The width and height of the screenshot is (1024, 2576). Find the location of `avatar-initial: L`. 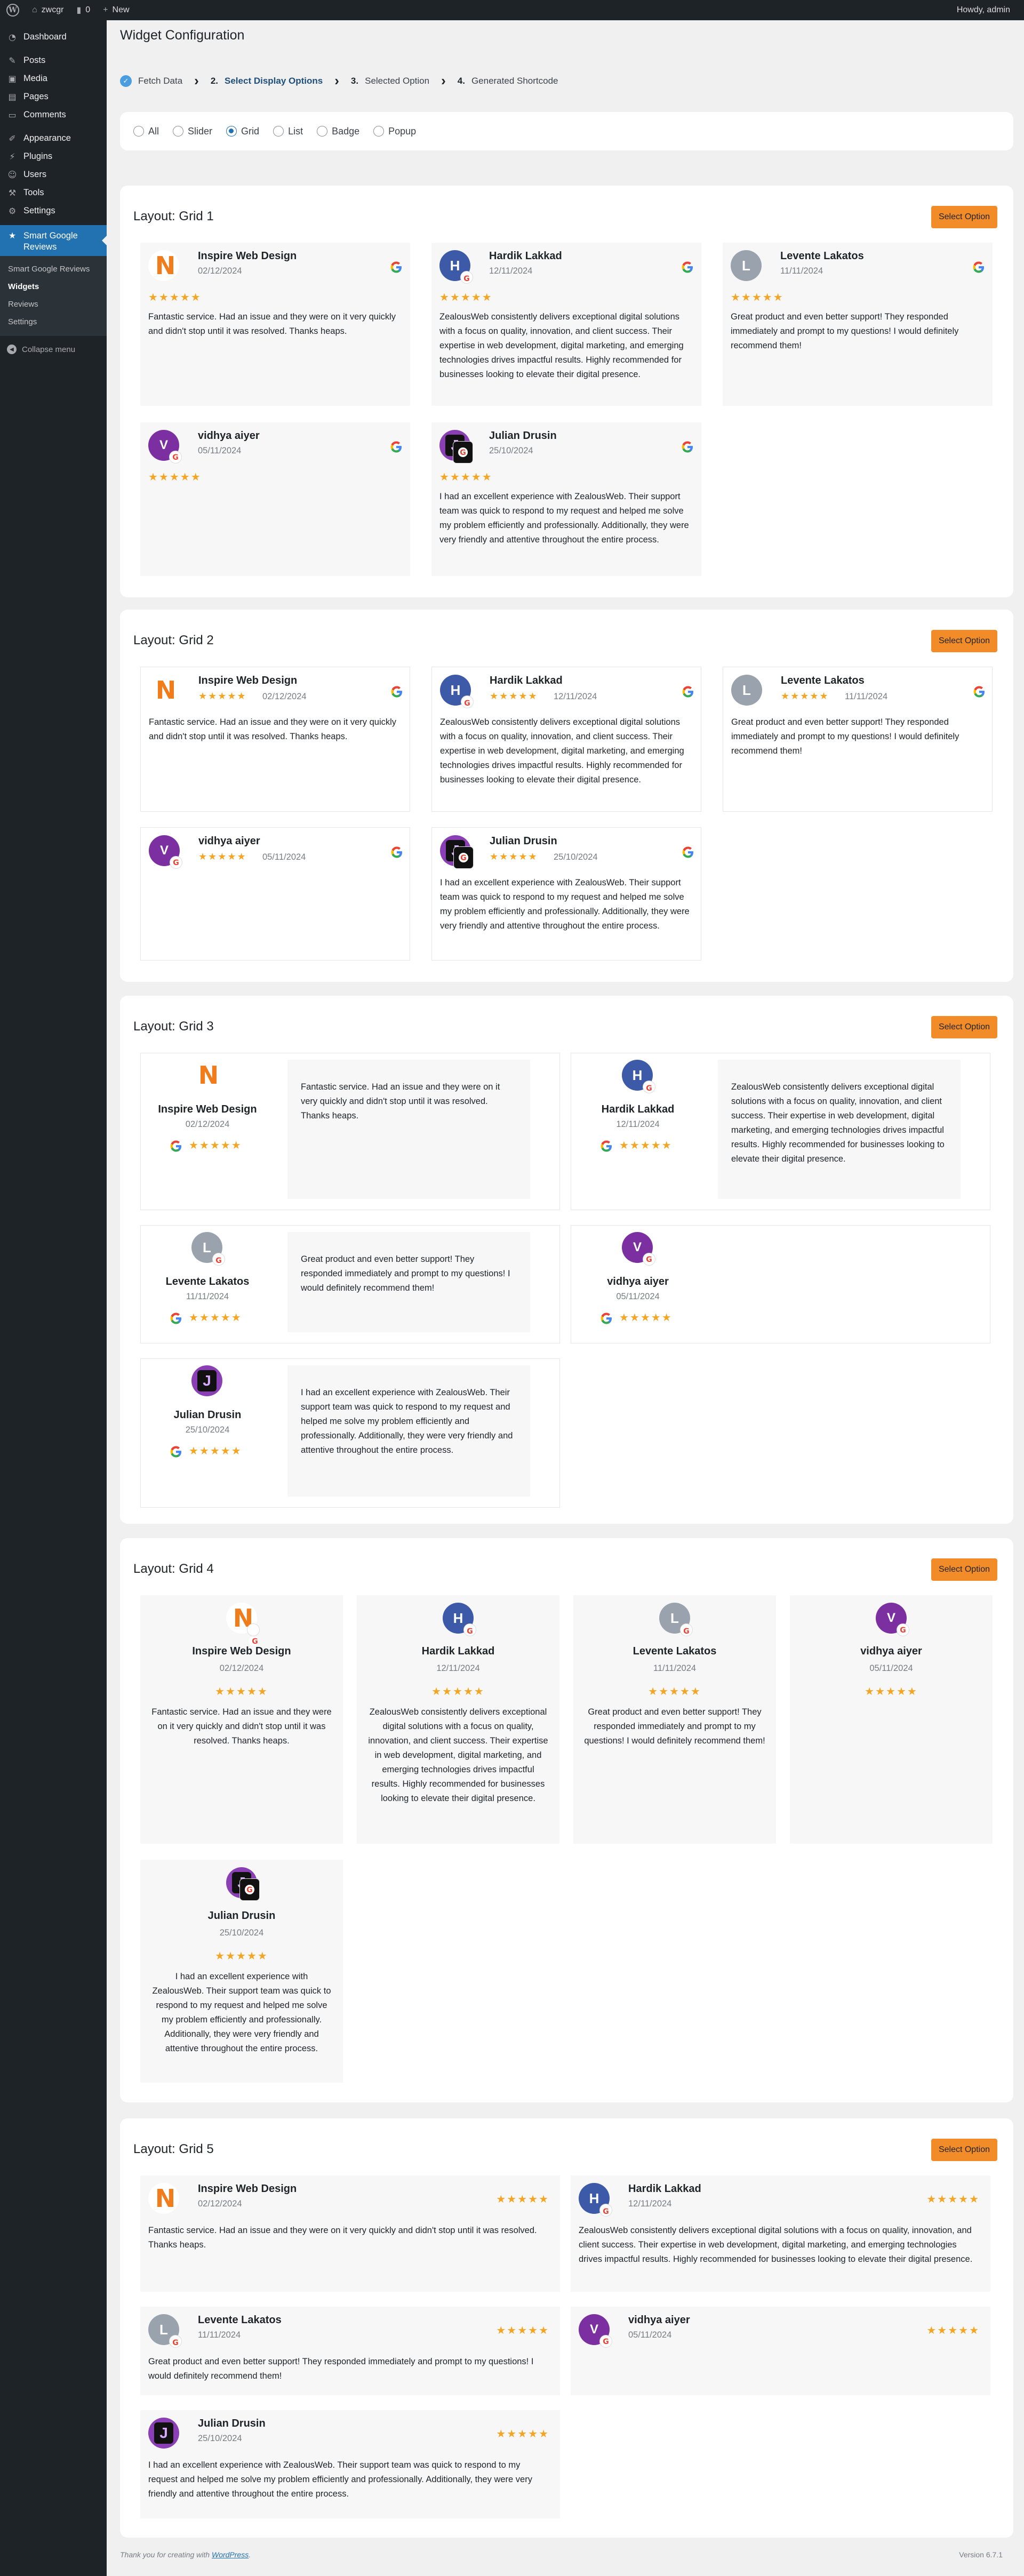

avatar-initial: L is located at coordinates (746, 690).